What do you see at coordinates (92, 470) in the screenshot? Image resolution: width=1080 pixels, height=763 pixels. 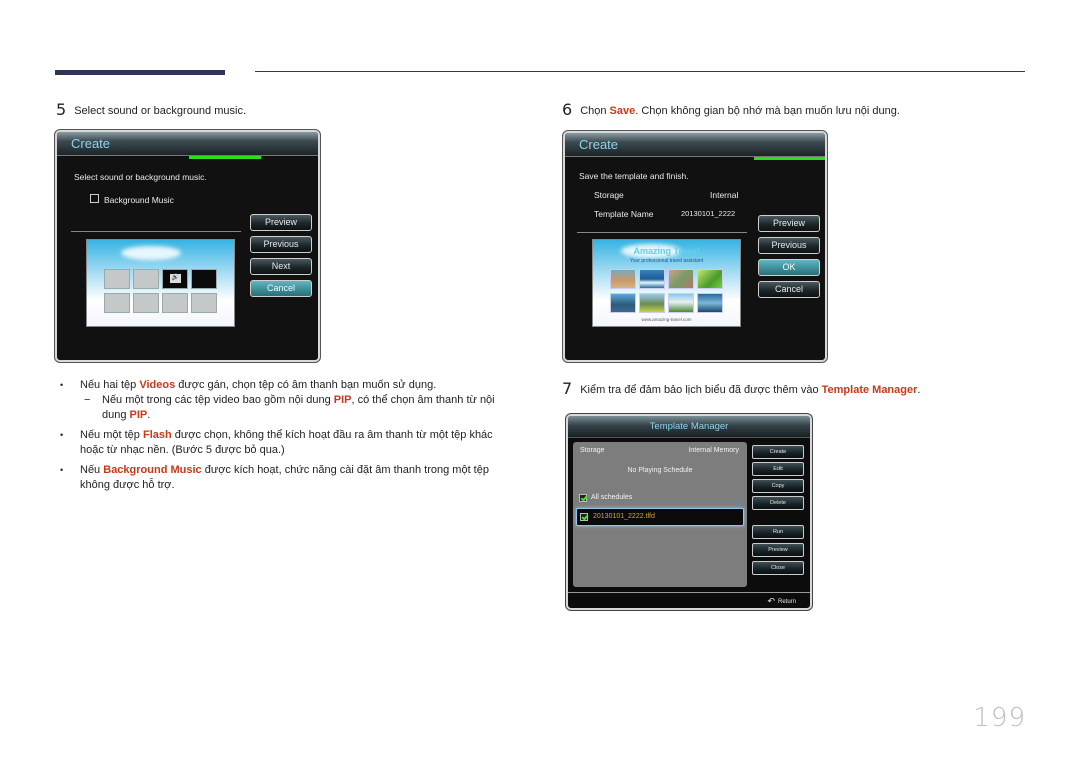 I see `note-text: Nếu` at bounding box center [92, 470].